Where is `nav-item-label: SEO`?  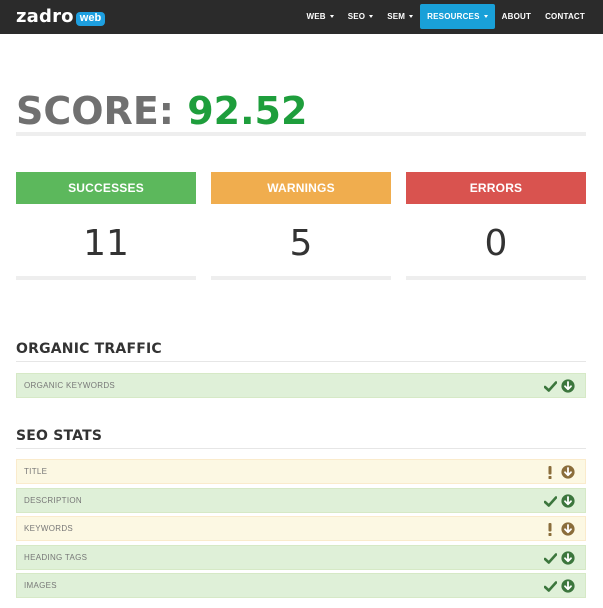
nav-item-label: SEO is located at coordinates (356, 16).